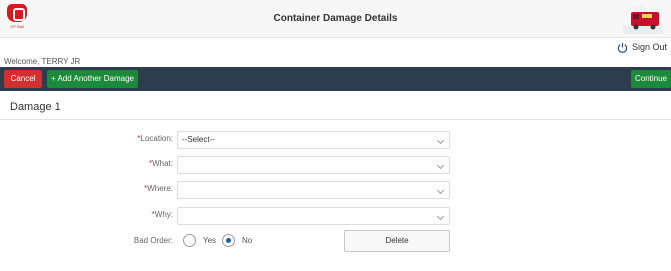 The height and width of the screenshot is (271, 671). Describe the element at coordinates (198, 139) in the screenshot. I see `location-value: --Select--` at that location.